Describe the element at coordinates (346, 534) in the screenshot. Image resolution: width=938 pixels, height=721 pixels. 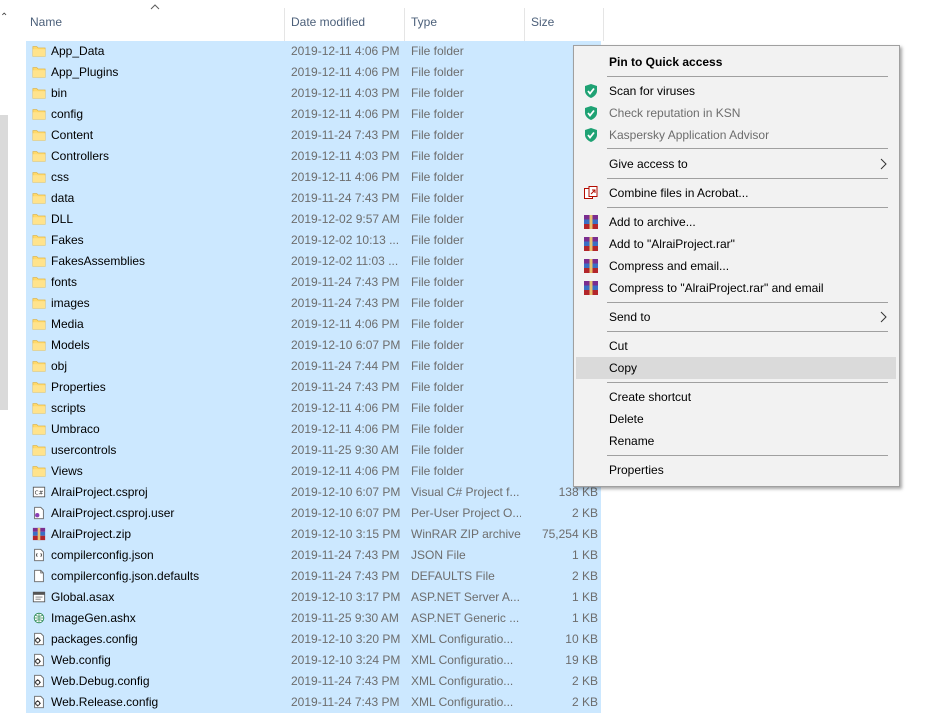
I see `file-date-modified: 2019-12-10 3:15 PM` at that location.